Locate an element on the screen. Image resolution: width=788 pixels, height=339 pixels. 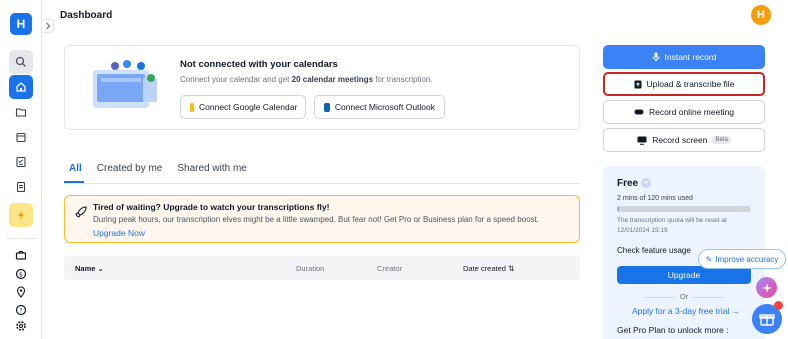
search-nav-button is located at coordinates (21, 62).